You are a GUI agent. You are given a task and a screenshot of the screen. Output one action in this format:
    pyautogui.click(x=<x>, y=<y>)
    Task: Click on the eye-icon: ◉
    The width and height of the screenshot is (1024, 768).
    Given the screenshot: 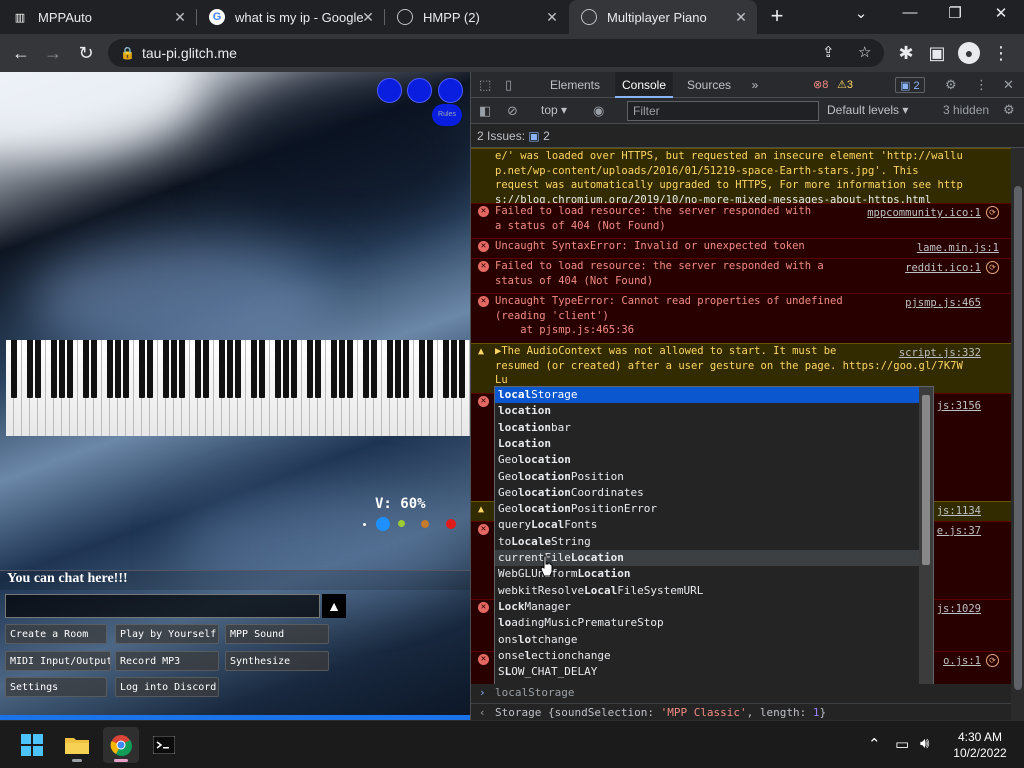 What is the action you would take?
    pyautogui.click(x=598, y=111)
    